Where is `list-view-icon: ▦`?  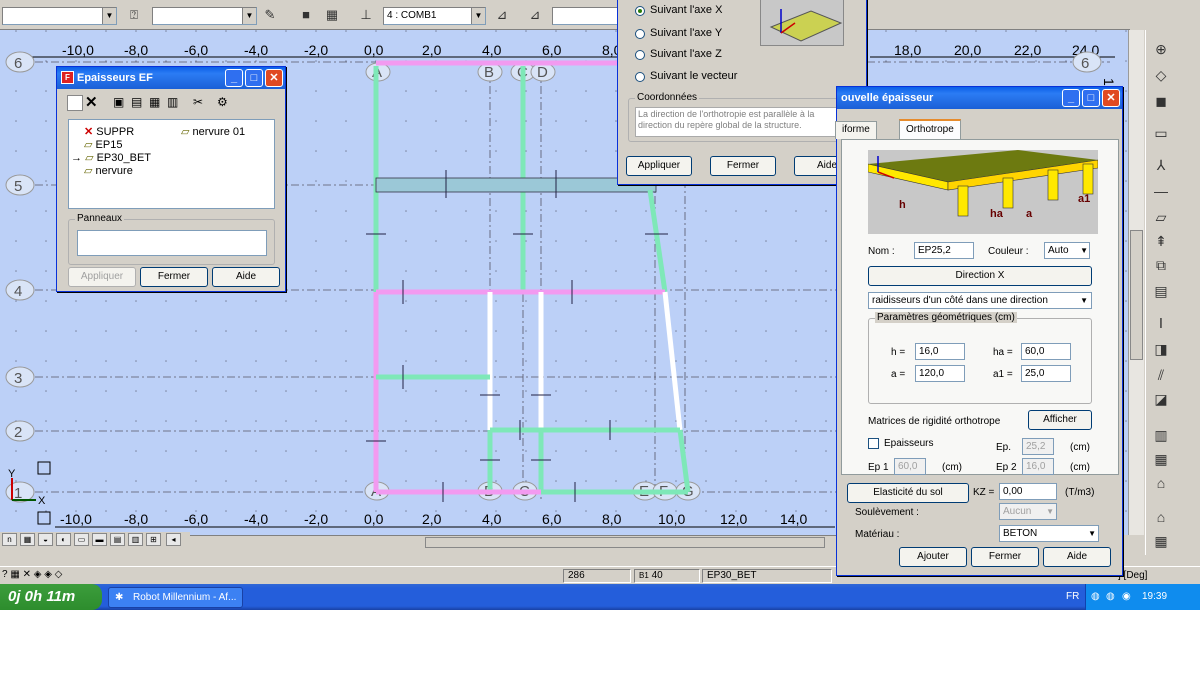
list-view-icon: ▦ is located at coordinates (154, 102).